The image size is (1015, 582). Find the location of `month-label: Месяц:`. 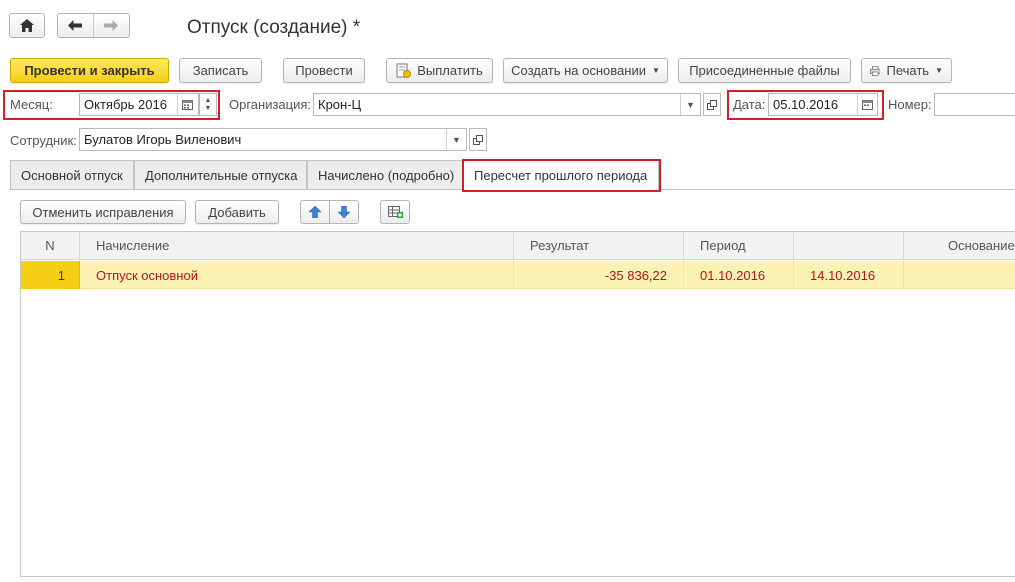

month-label: Месяц: is located at coordinates (31, 104).